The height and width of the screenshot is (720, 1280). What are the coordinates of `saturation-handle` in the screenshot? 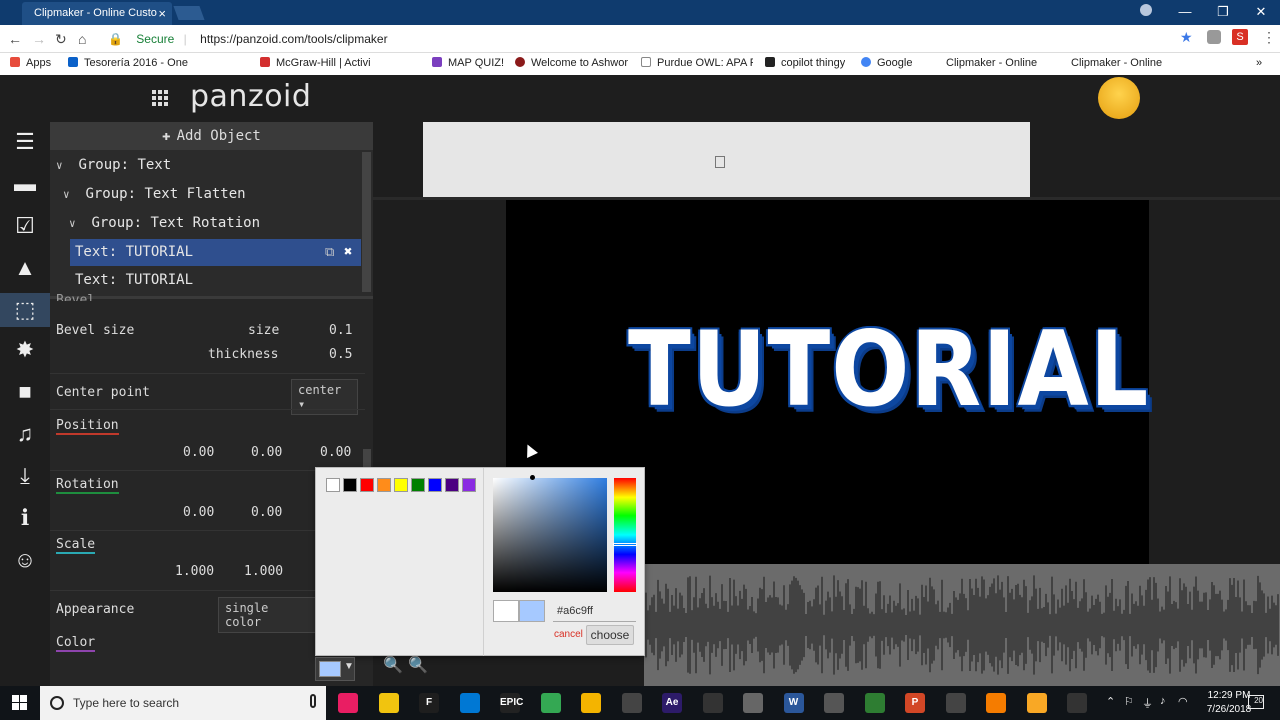 It's located at (532, 477).